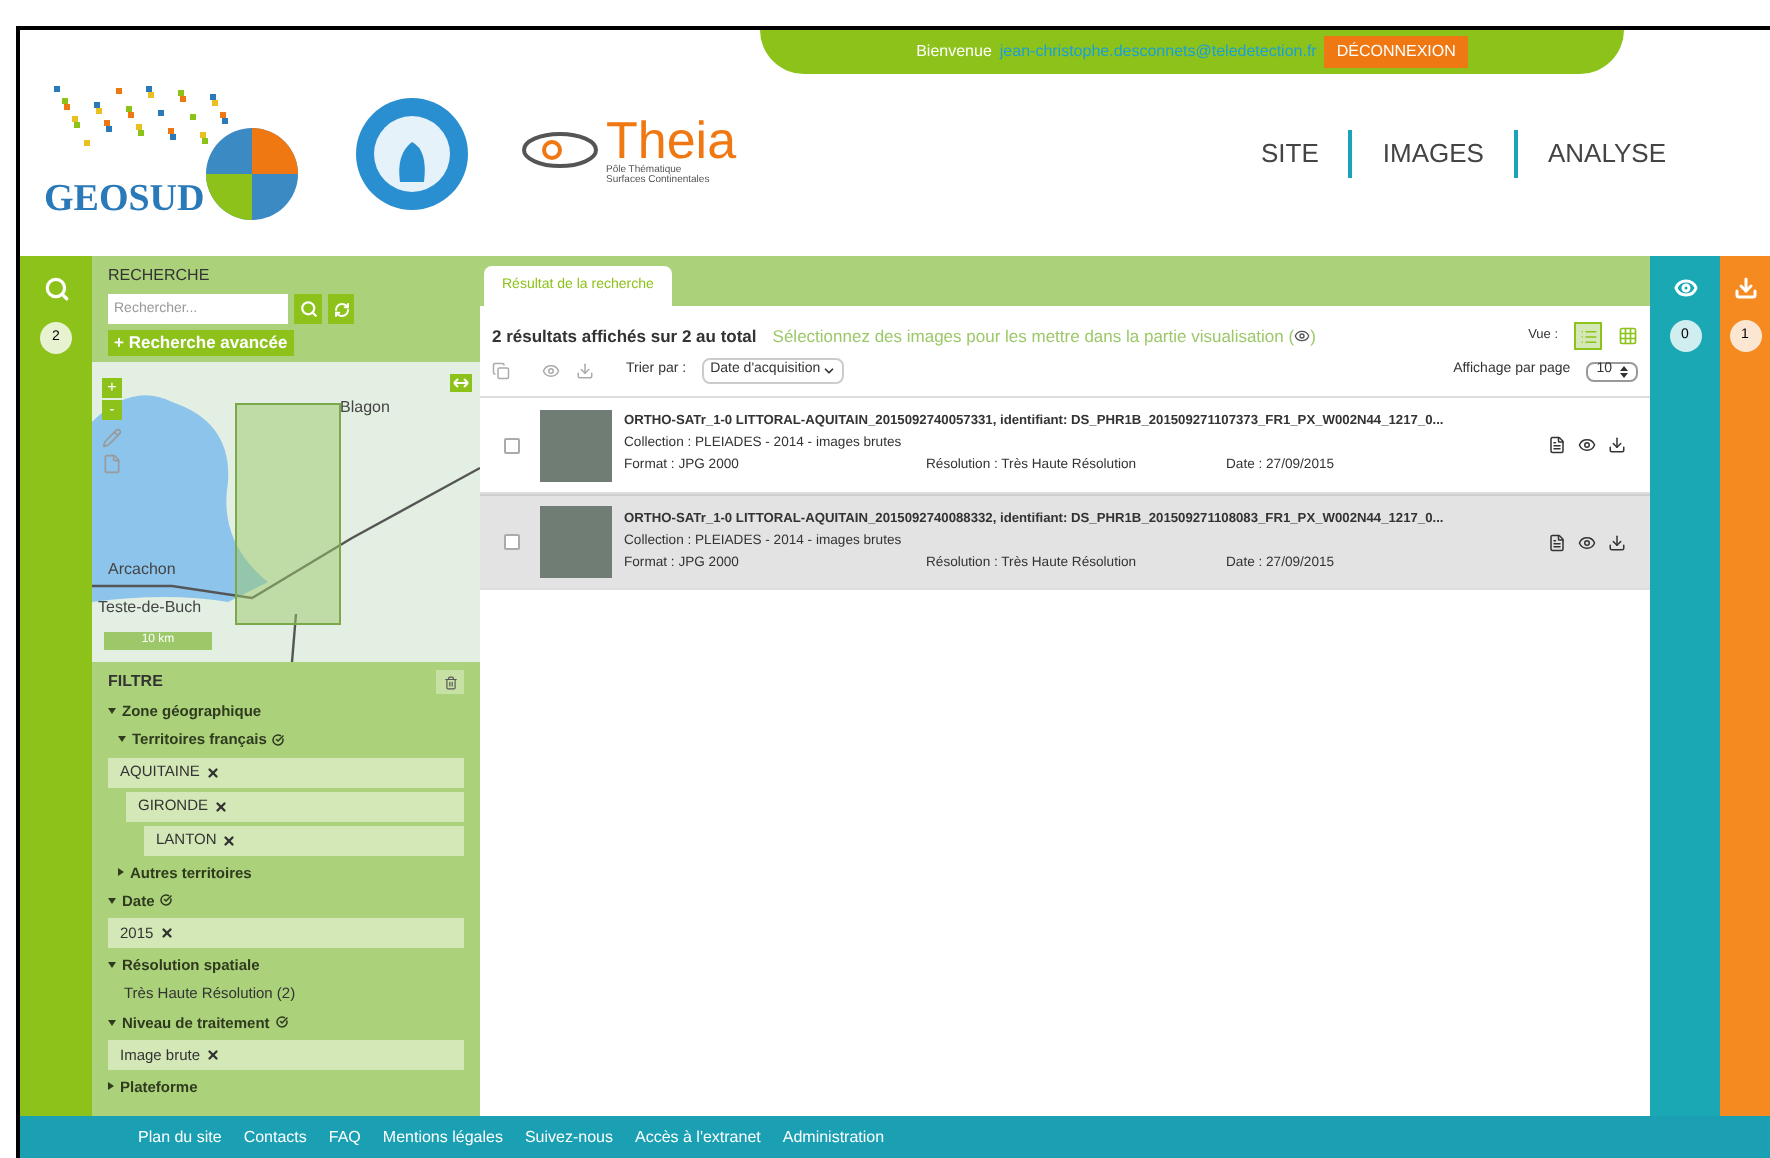 This screenshot has height=1158, width=1770. I want to click on list-icon, so click(1588, 336).